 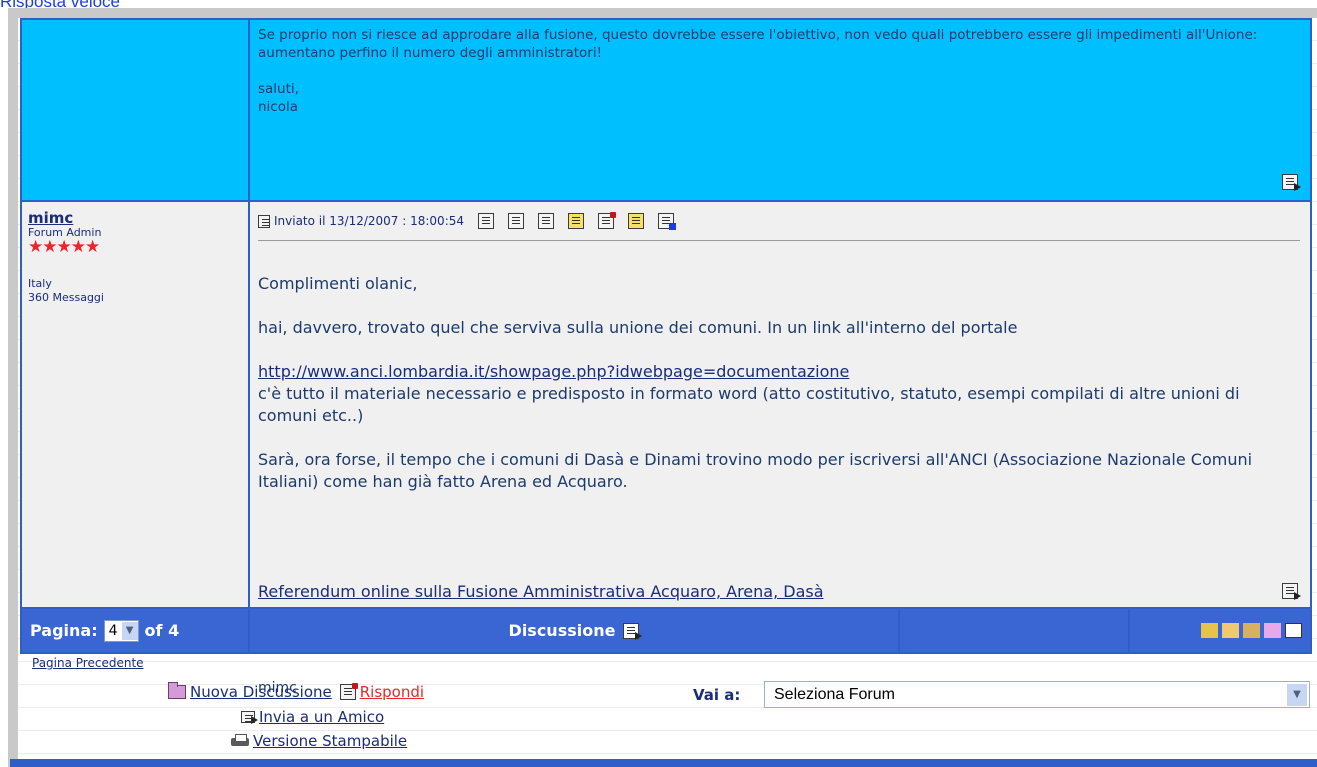 I want to click on edit-post-icon, so click(x=607, y=220).